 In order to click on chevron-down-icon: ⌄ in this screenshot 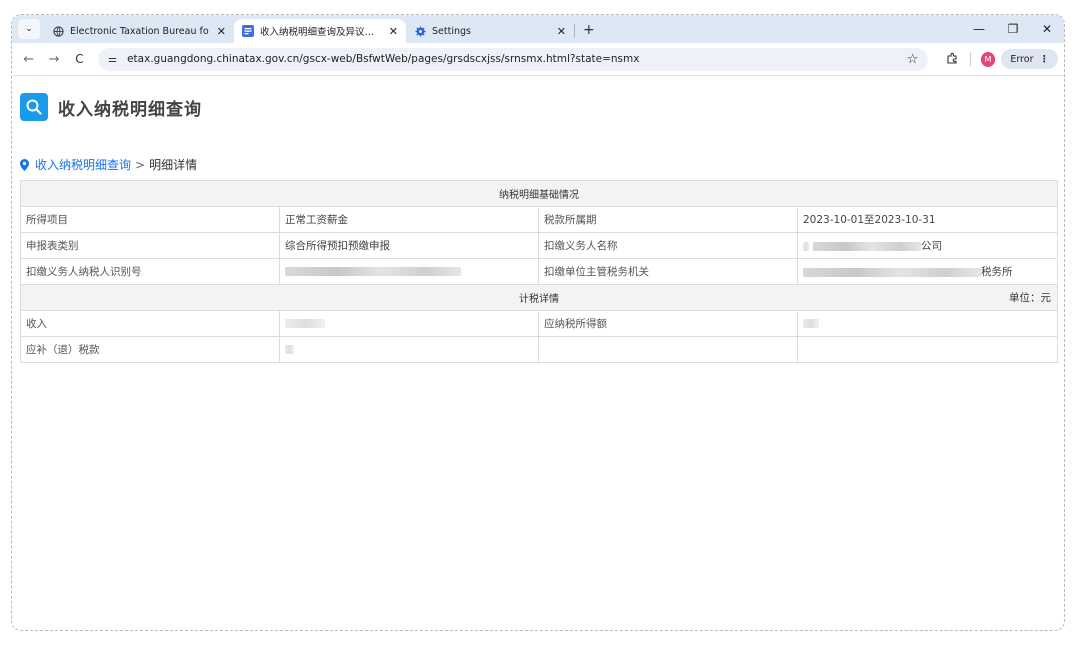, I will do `click(29, 29)`.